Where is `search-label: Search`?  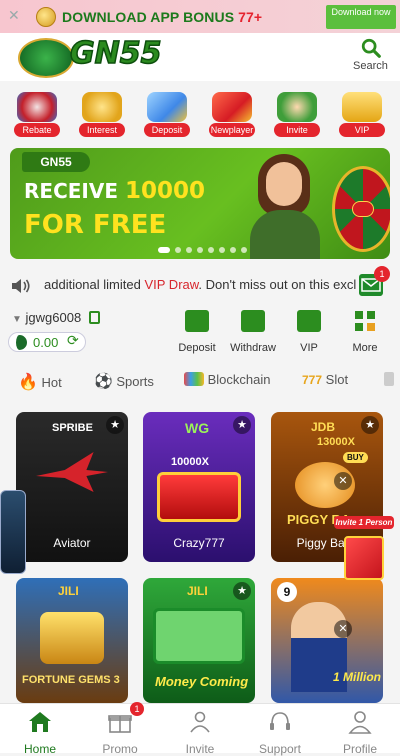 search-label: Search is located at coordinates (370, 66).